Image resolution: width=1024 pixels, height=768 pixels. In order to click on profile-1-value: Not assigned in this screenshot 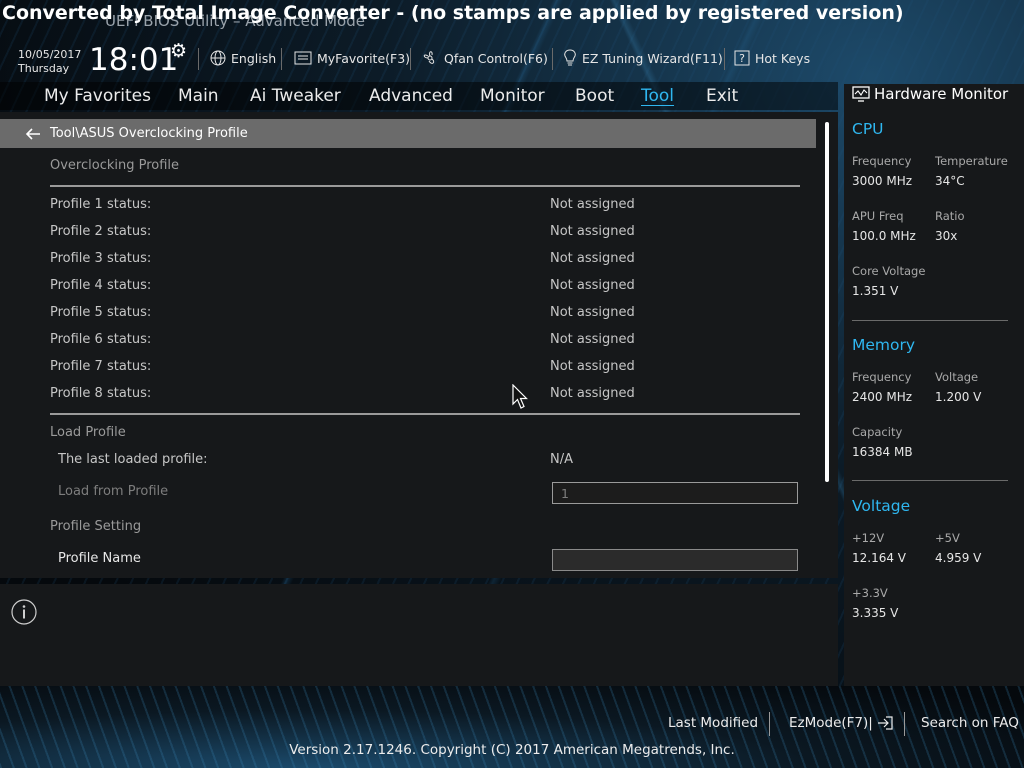, I will do `click(592, 204)`.